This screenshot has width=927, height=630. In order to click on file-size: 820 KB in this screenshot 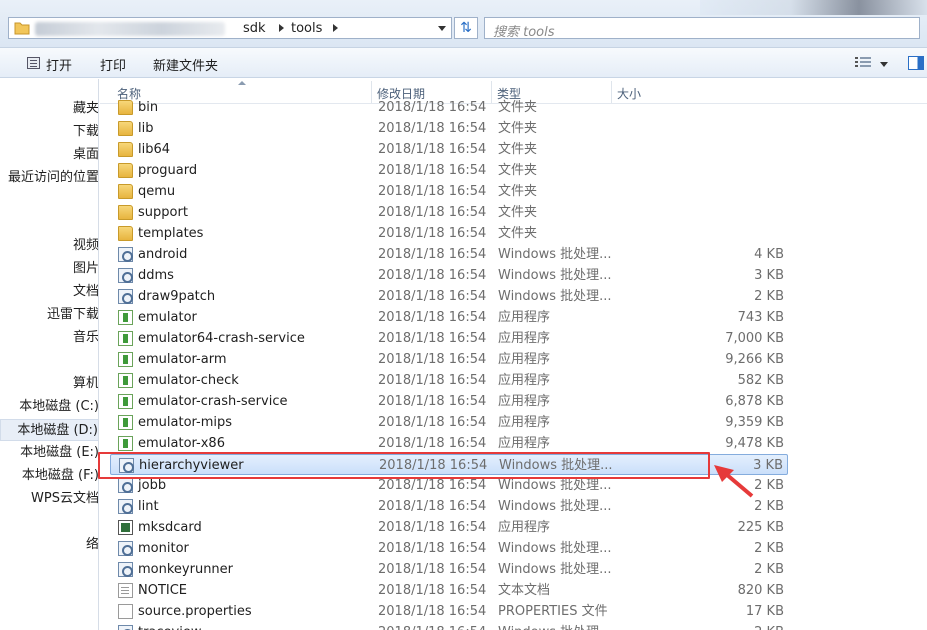, I will do `click(760, 590)`.